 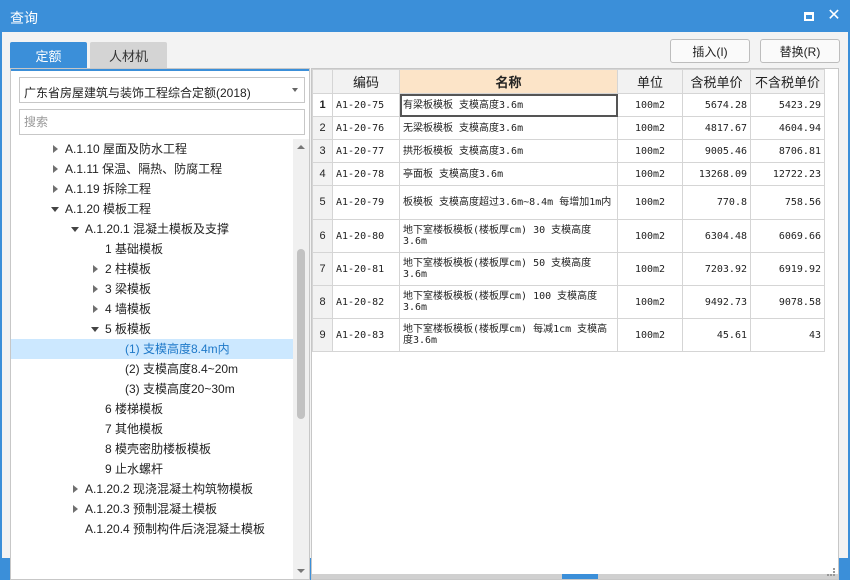 I want to click on close-button: ✕, so click(x=834, y=16).